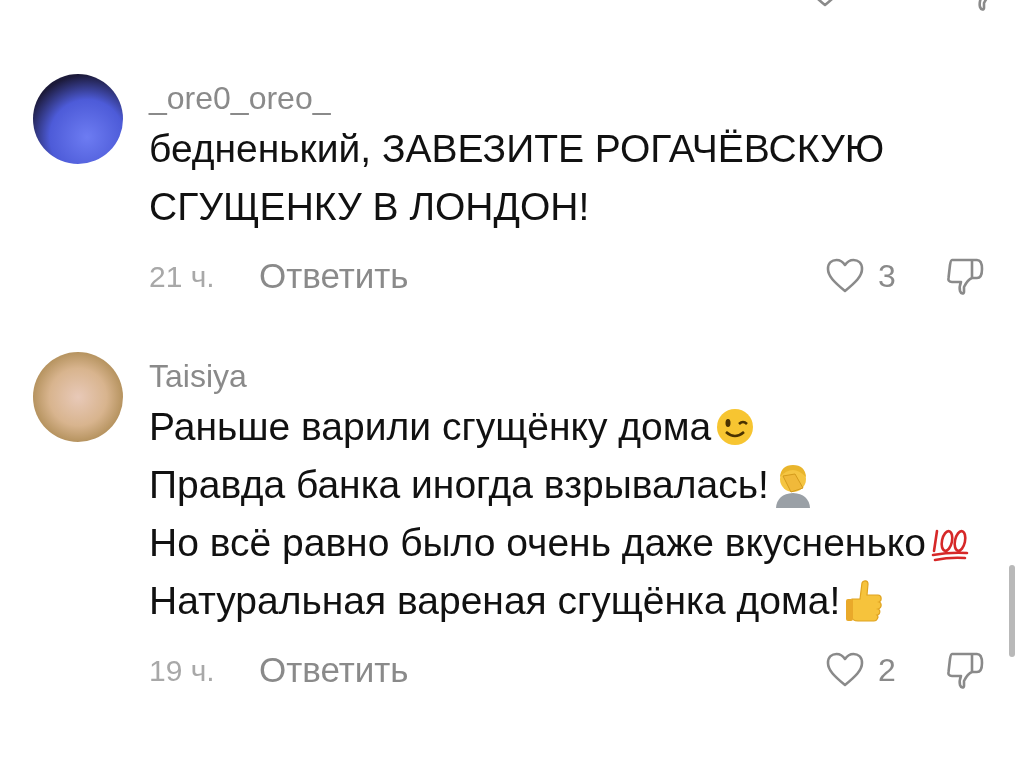  I want to click on comment-text-line: бедненький, ЗАВЕЗИТЕ РОГАЧЁВСКУЮ, so click(517, 149).